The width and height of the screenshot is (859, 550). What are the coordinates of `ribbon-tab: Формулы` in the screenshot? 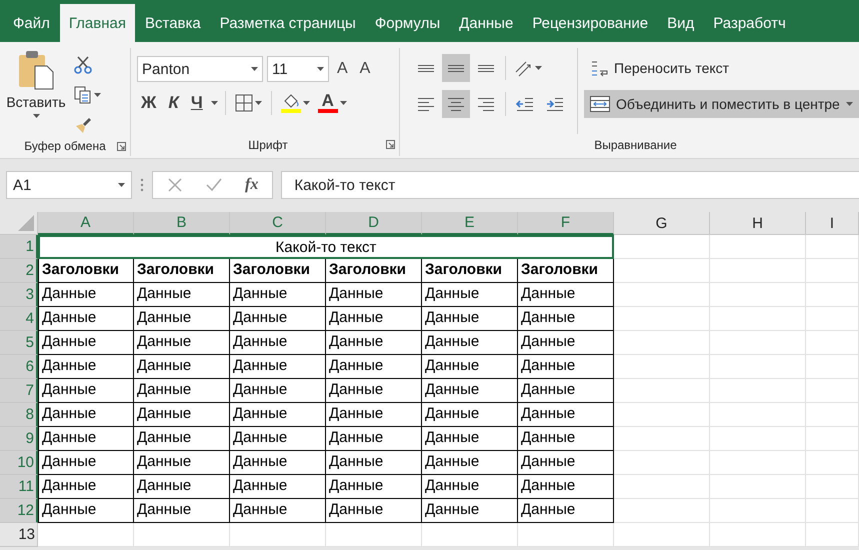 It's located at (408, 23).